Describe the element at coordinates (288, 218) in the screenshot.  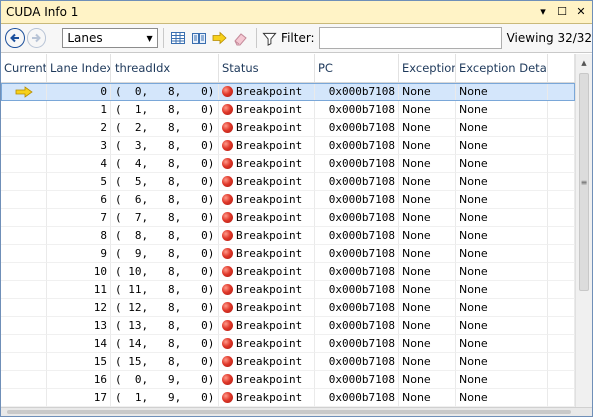
I see `table-row: 7 ( 7, 8, 0) Breakpoint 0x000b7108 None None` at that location.